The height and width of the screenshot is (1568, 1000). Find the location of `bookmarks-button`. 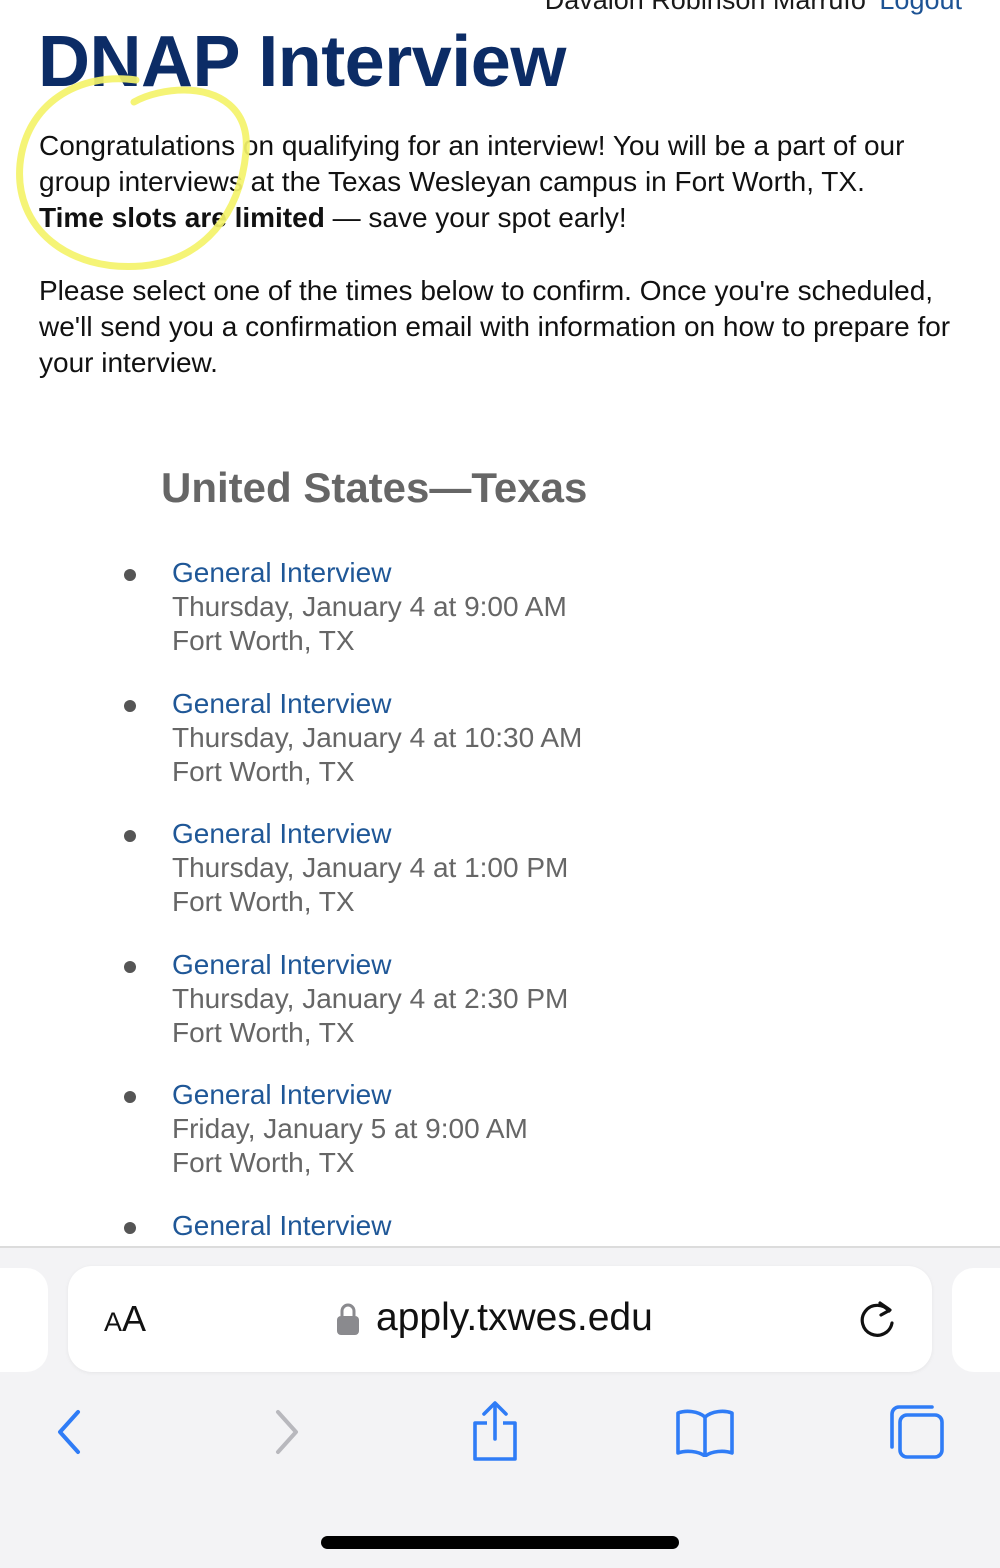

bookmarks-button is located at coordinates (705, 1432).